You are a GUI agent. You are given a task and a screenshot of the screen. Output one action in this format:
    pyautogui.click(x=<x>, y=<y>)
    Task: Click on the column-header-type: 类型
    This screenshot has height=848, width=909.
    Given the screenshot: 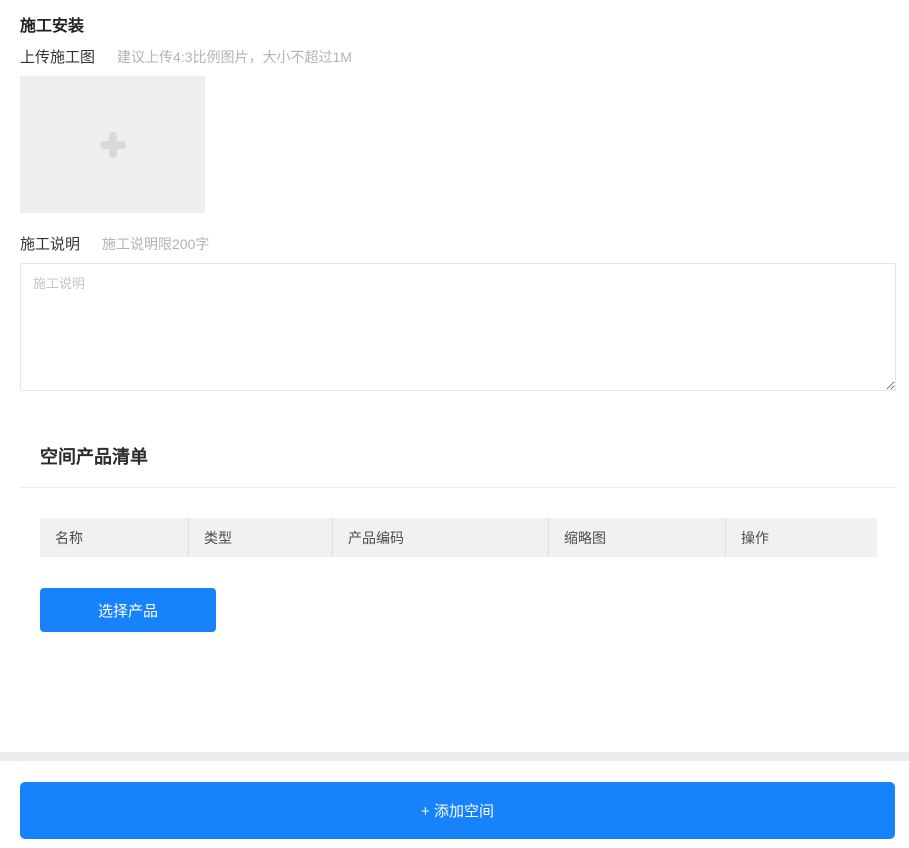 What is the action you would take?
    pyautogui.click(x=260, y=537)
    